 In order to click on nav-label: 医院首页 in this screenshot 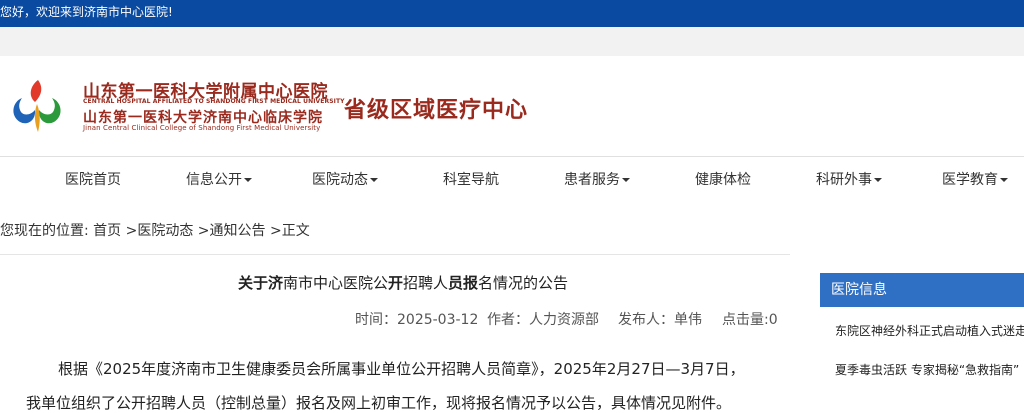, I will do `click(93, 180)`.